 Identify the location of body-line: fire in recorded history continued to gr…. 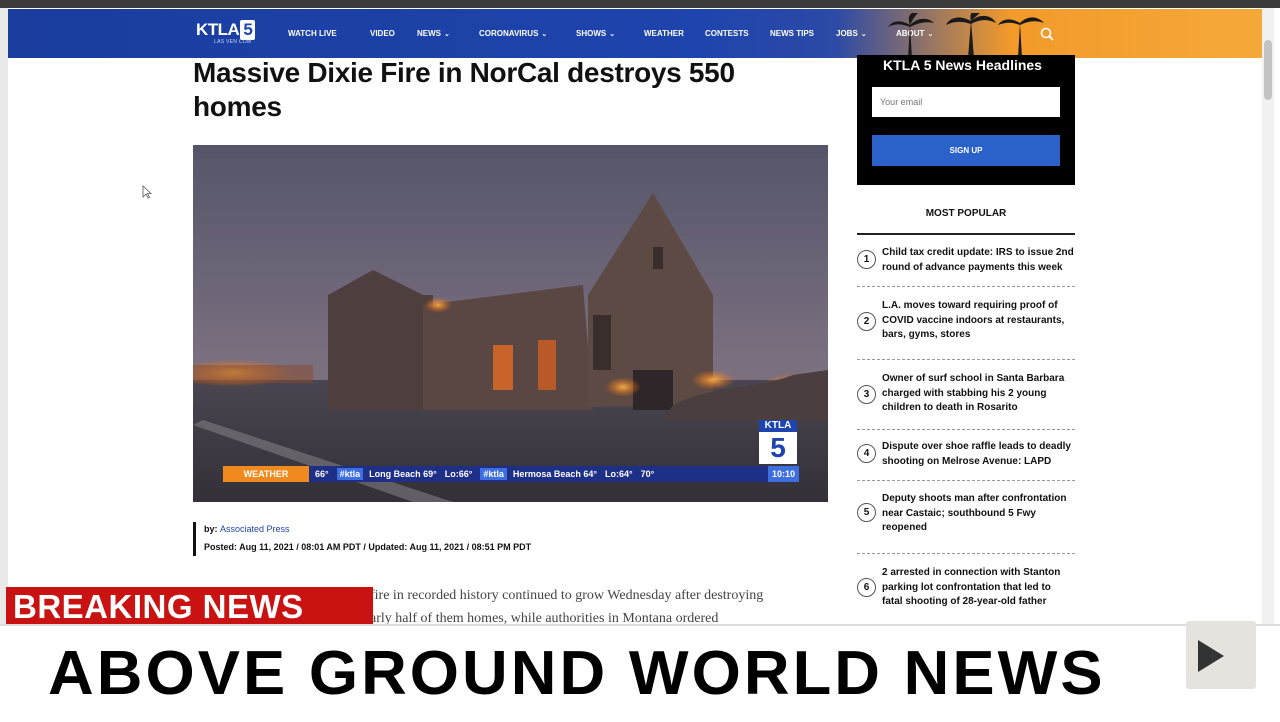
(567, 595).